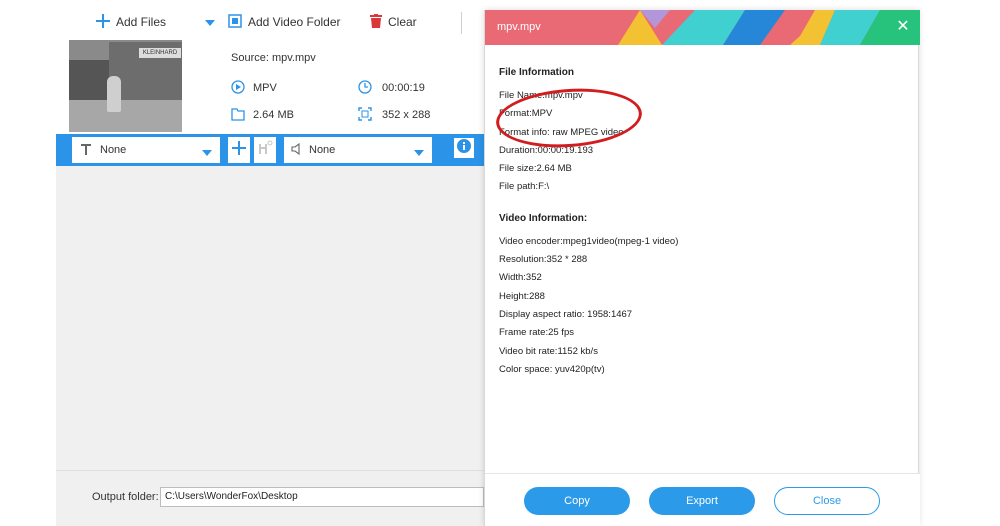  I want to click on output-folder-input: C:\Users\WonderFox\Desktop, so click(322, 497).